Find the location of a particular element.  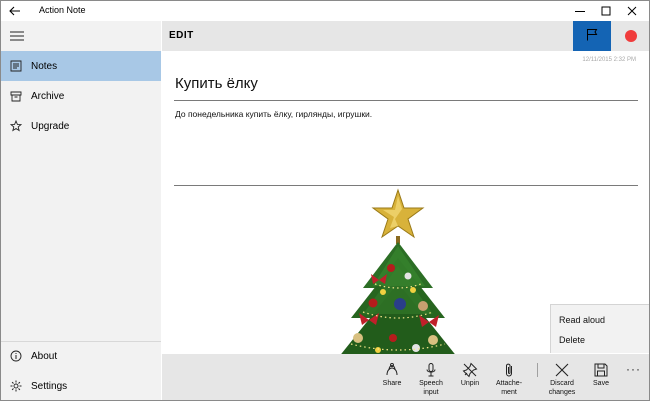

christmas-tree-image is located at coordinates (398, 271).